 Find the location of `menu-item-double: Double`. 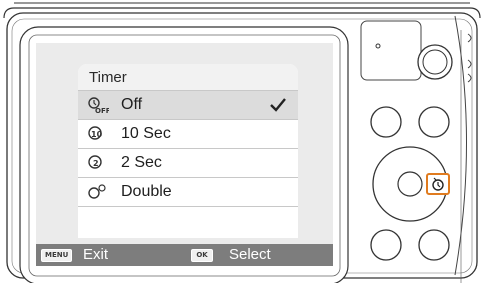

menu-item-double: Double is located at coordinates (188, 192).